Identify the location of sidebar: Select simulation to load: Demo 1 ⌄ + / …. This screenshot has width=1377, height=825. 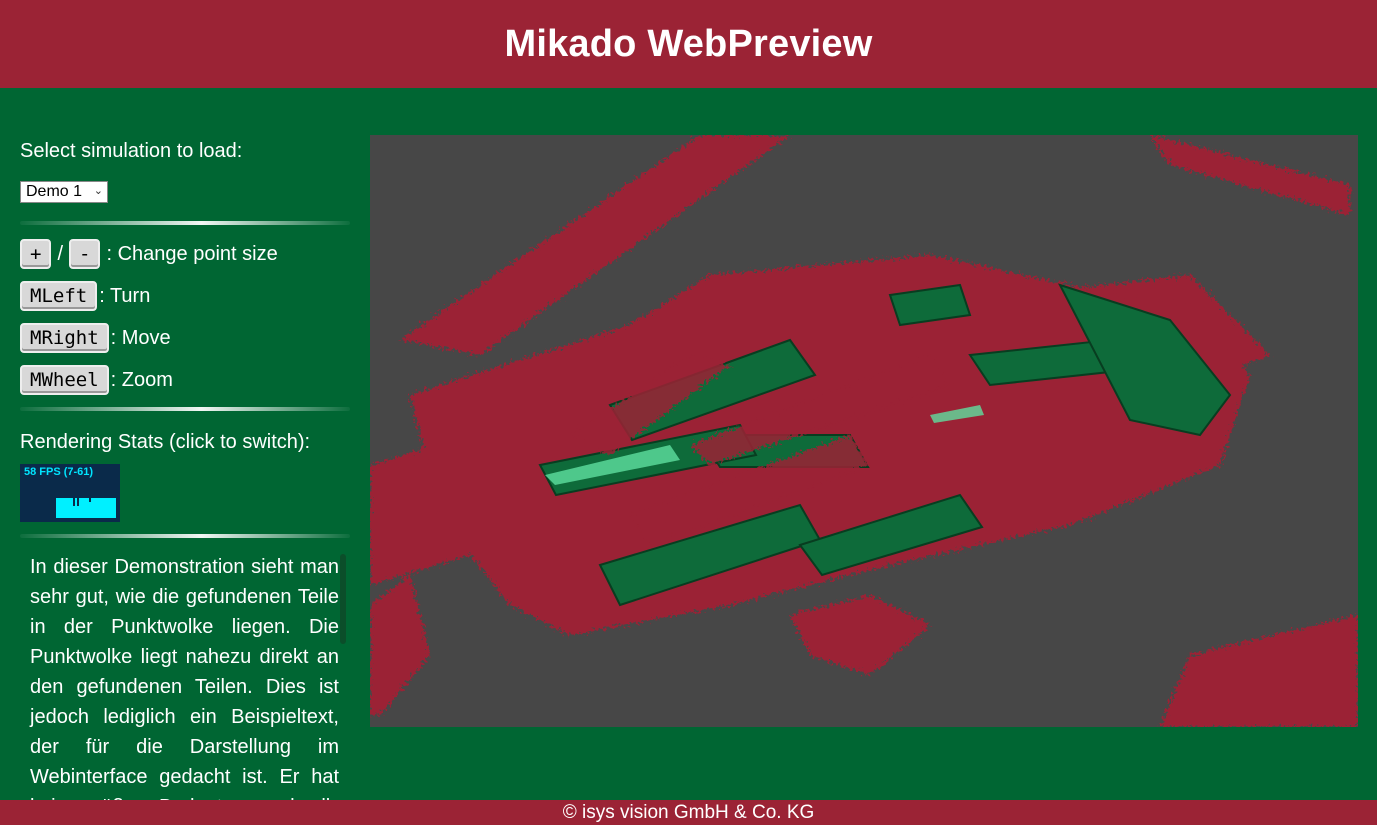
(185, 339).